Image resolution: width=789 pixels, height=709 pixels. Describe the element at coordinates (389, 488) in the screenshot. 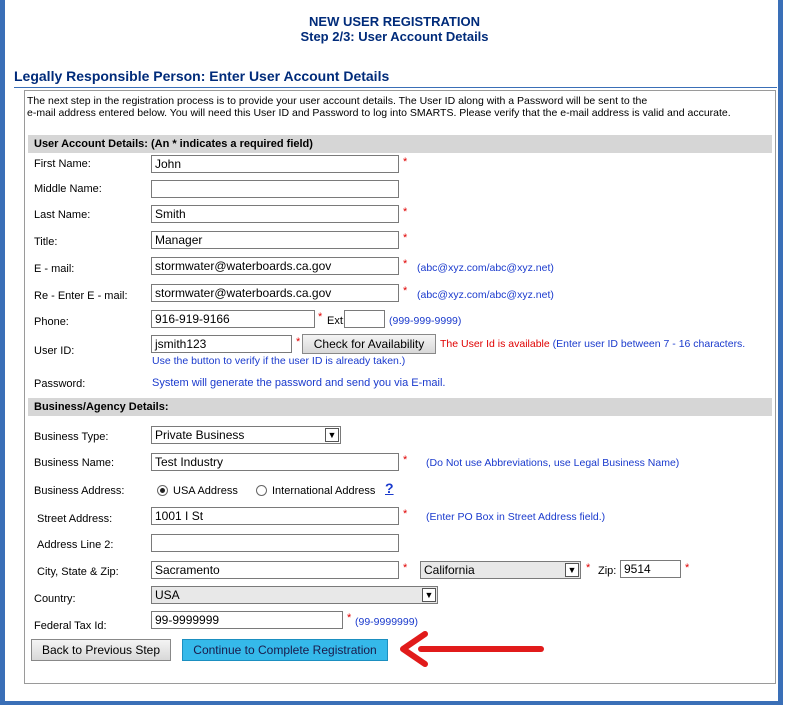

I see `help-icon: ?` at that location.